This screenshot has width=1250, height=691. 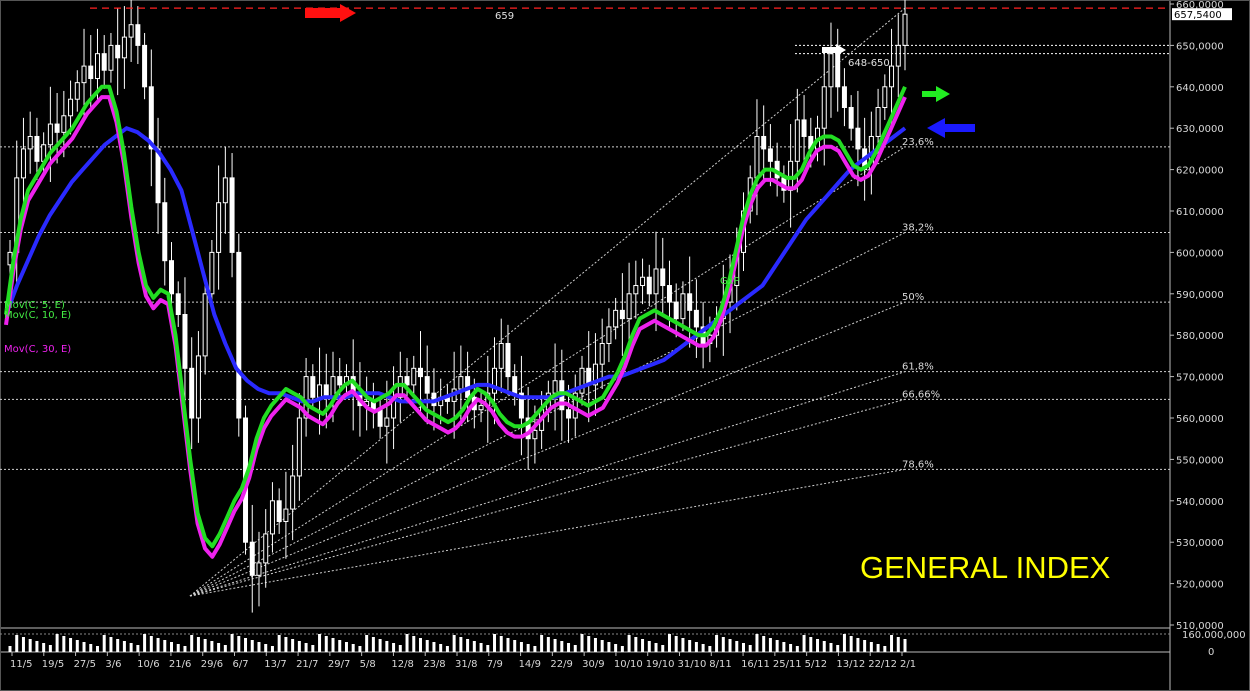 I want to click on y-tick-label: 650,0000, so click(x=1200, y=46).